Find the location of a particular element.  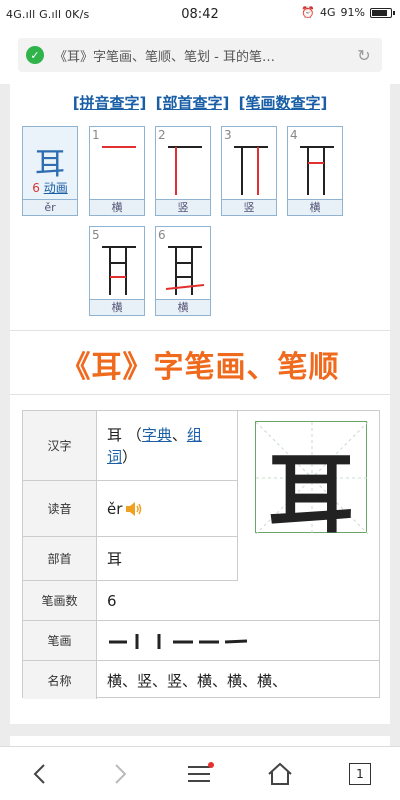

bottom-navigation: 1 is located at coordinates (200, 773).